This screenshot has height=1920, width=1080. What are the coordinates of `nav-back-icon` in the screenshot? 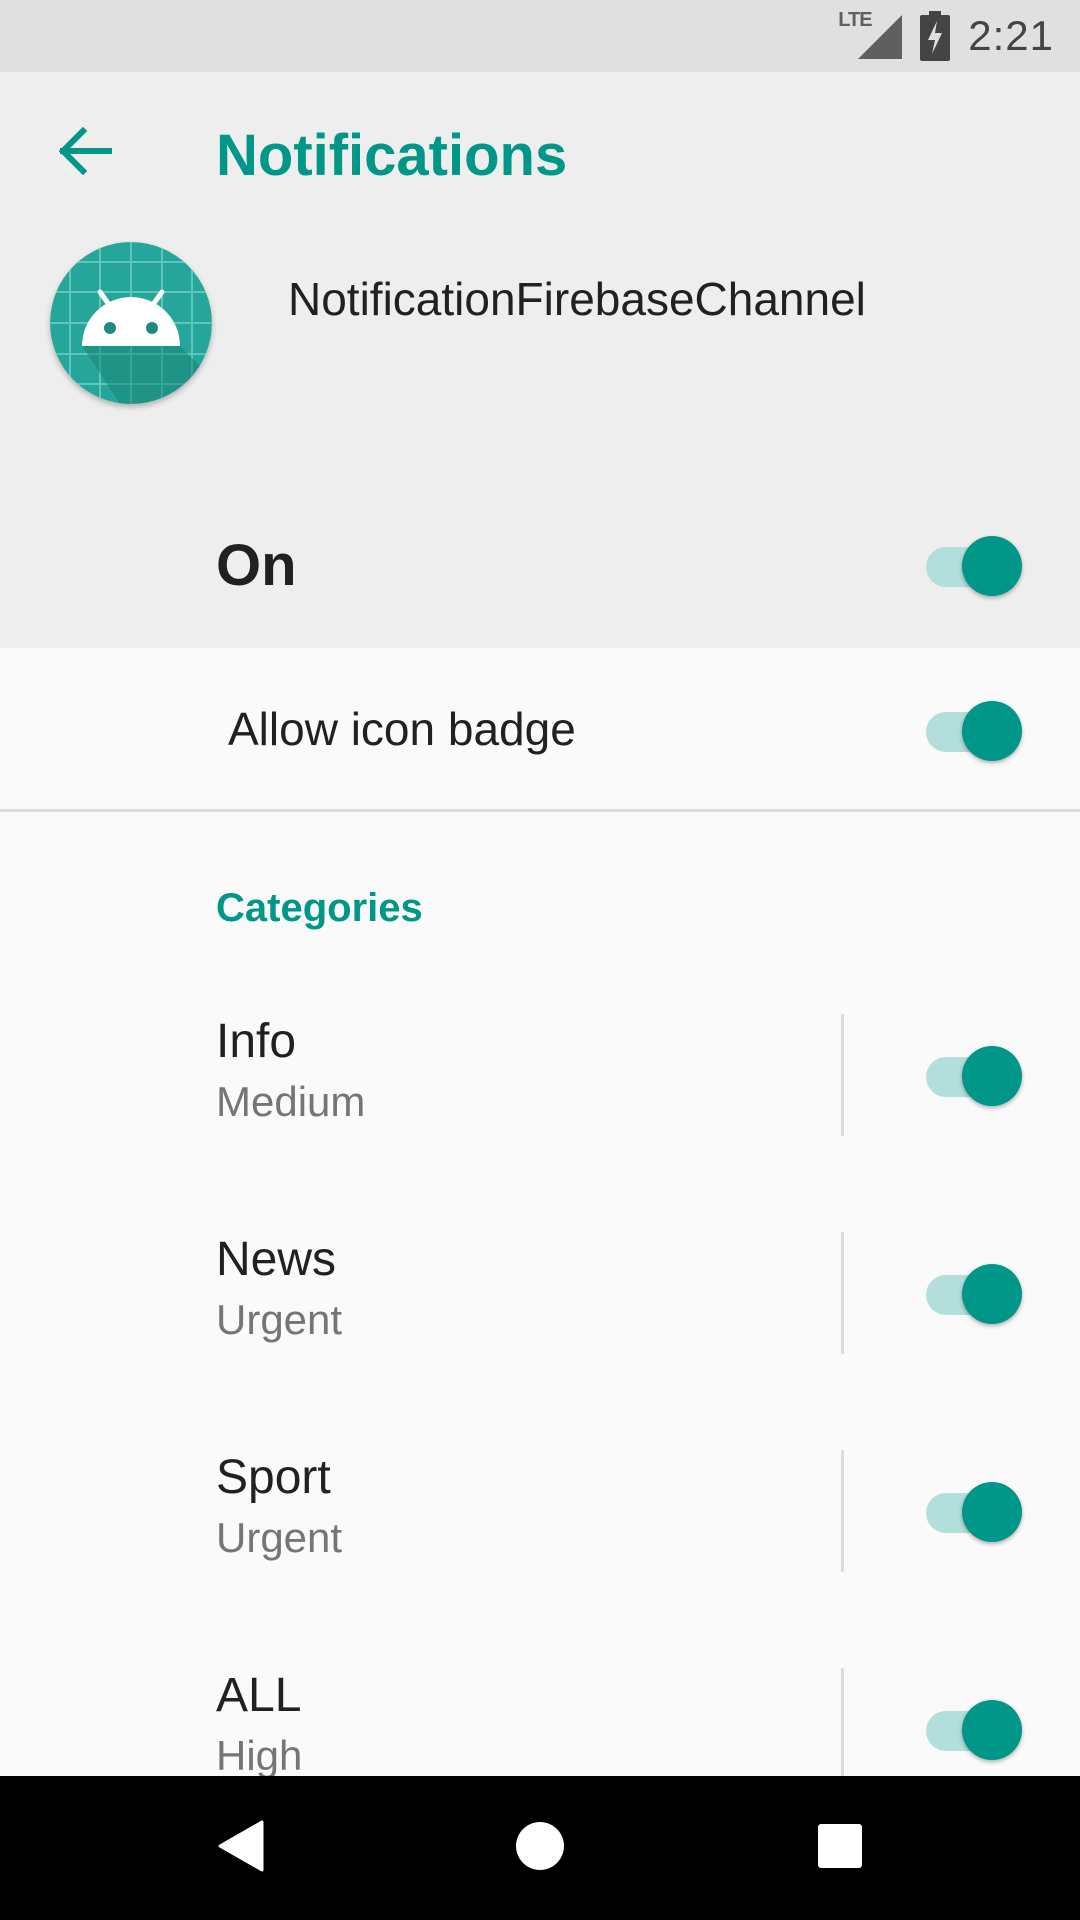 It's located at (240, 1848).